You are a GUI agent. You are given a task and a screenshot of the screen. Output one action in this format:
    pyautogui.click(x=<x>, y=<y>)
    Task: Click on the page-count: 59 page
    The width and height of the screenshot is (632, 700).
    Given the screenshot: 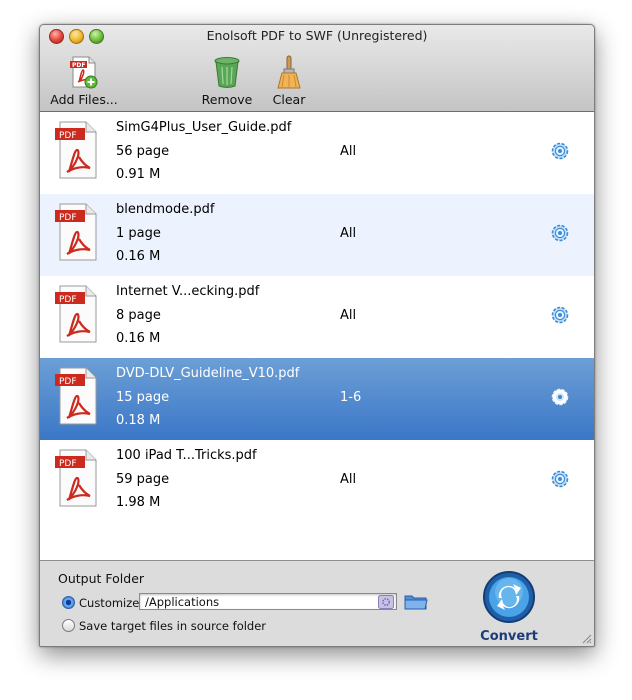 What is the action you would take?
    pyautogui.click(x=143, y=479)
    